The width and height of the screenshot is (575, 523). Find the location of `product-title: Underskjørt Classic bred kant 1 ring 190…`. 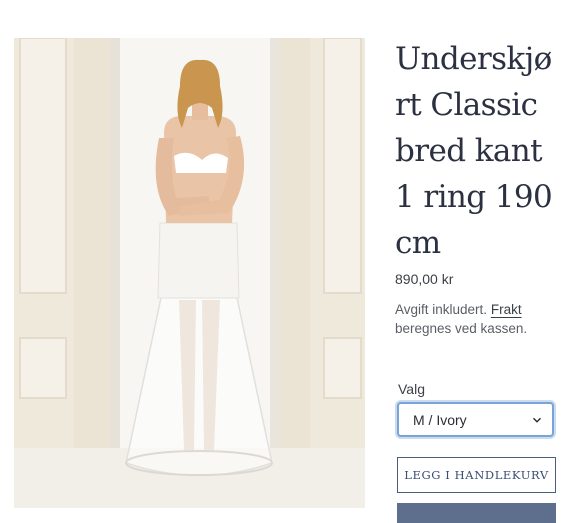

product-title: Underskjørt Classic bred kant 1 ring 190… is located at coordinates (474, 151).